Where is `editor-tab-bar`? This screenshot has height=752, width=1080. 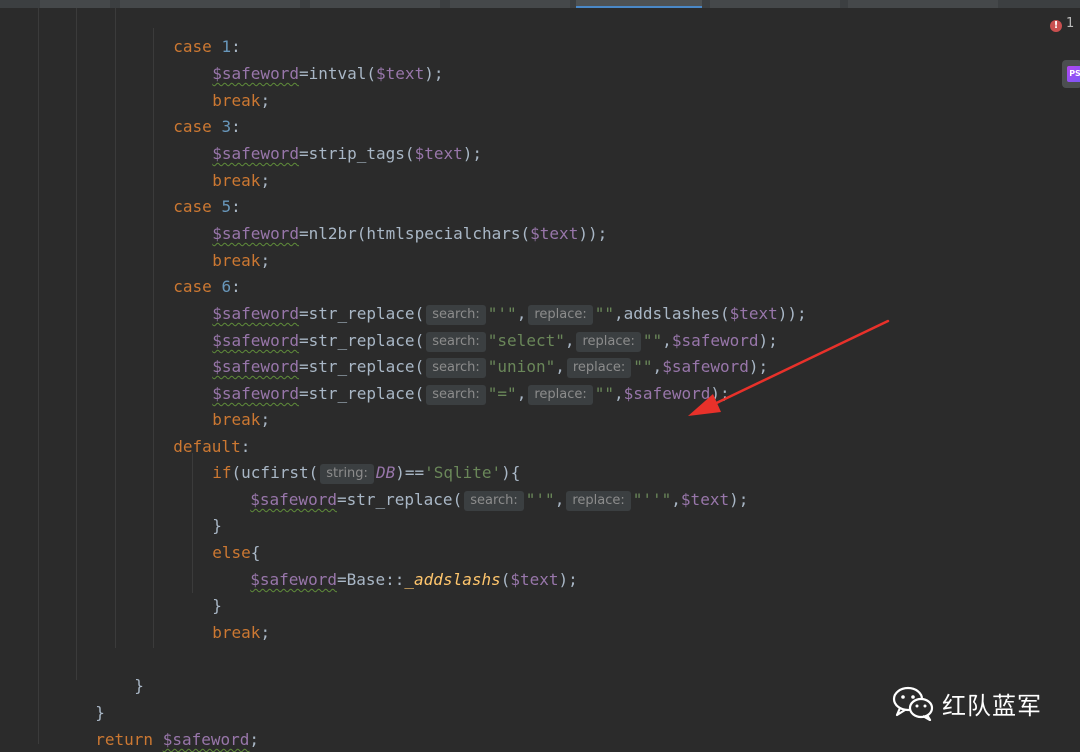 editor-tab-bar is located at coordinates (540, 4).